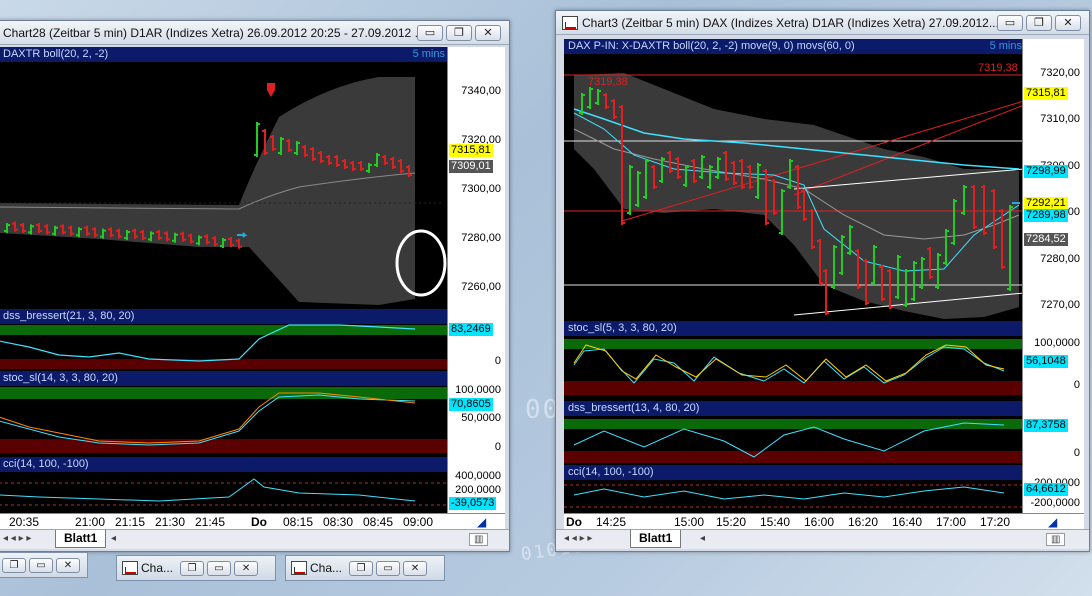  Describe the element at coordinates (998, 68) in the screenshot. I see `top-value-label-right: 7319,38` at that location.